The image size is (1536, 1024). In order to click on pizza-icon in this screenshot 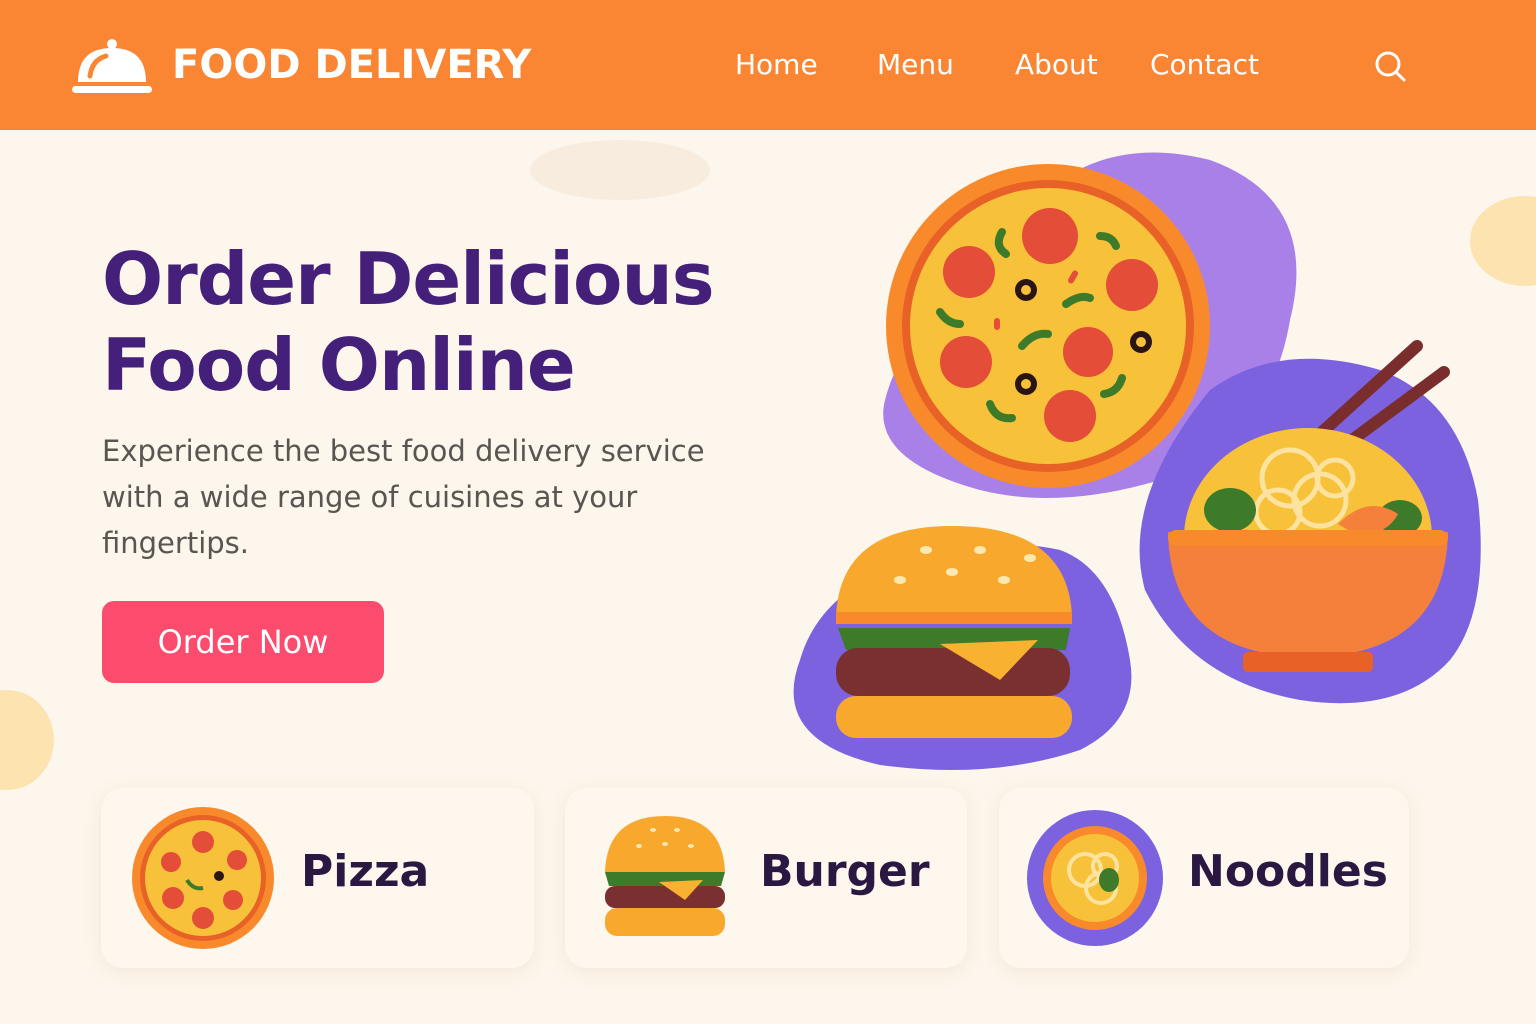, I will do `click(203, 878)`.